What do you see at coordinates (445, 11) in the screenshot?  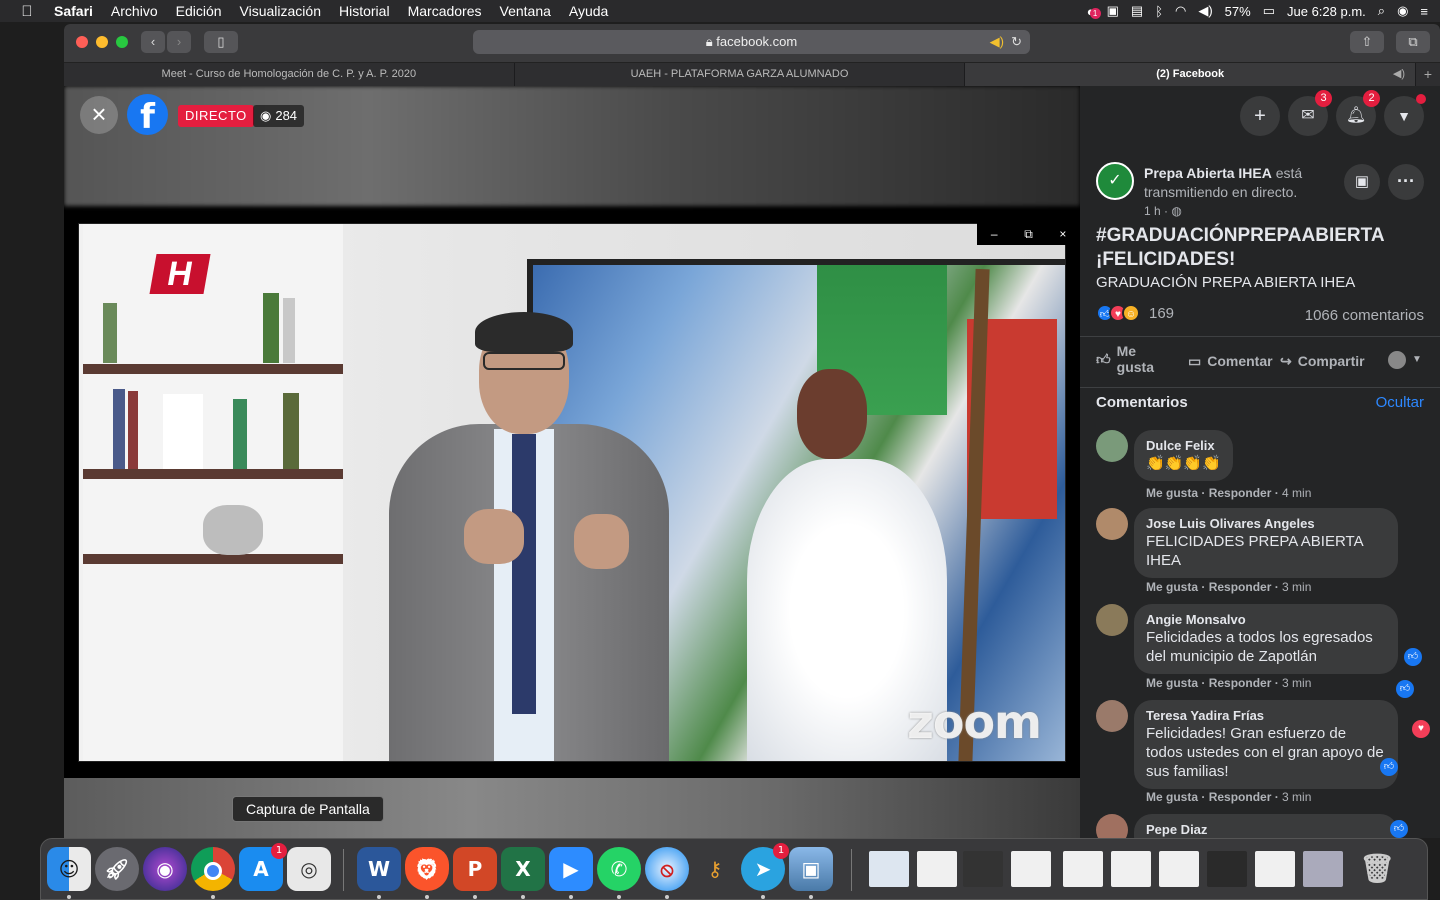 I see `menu-marcadores: Marcadores` at bounding box center [445, 11].